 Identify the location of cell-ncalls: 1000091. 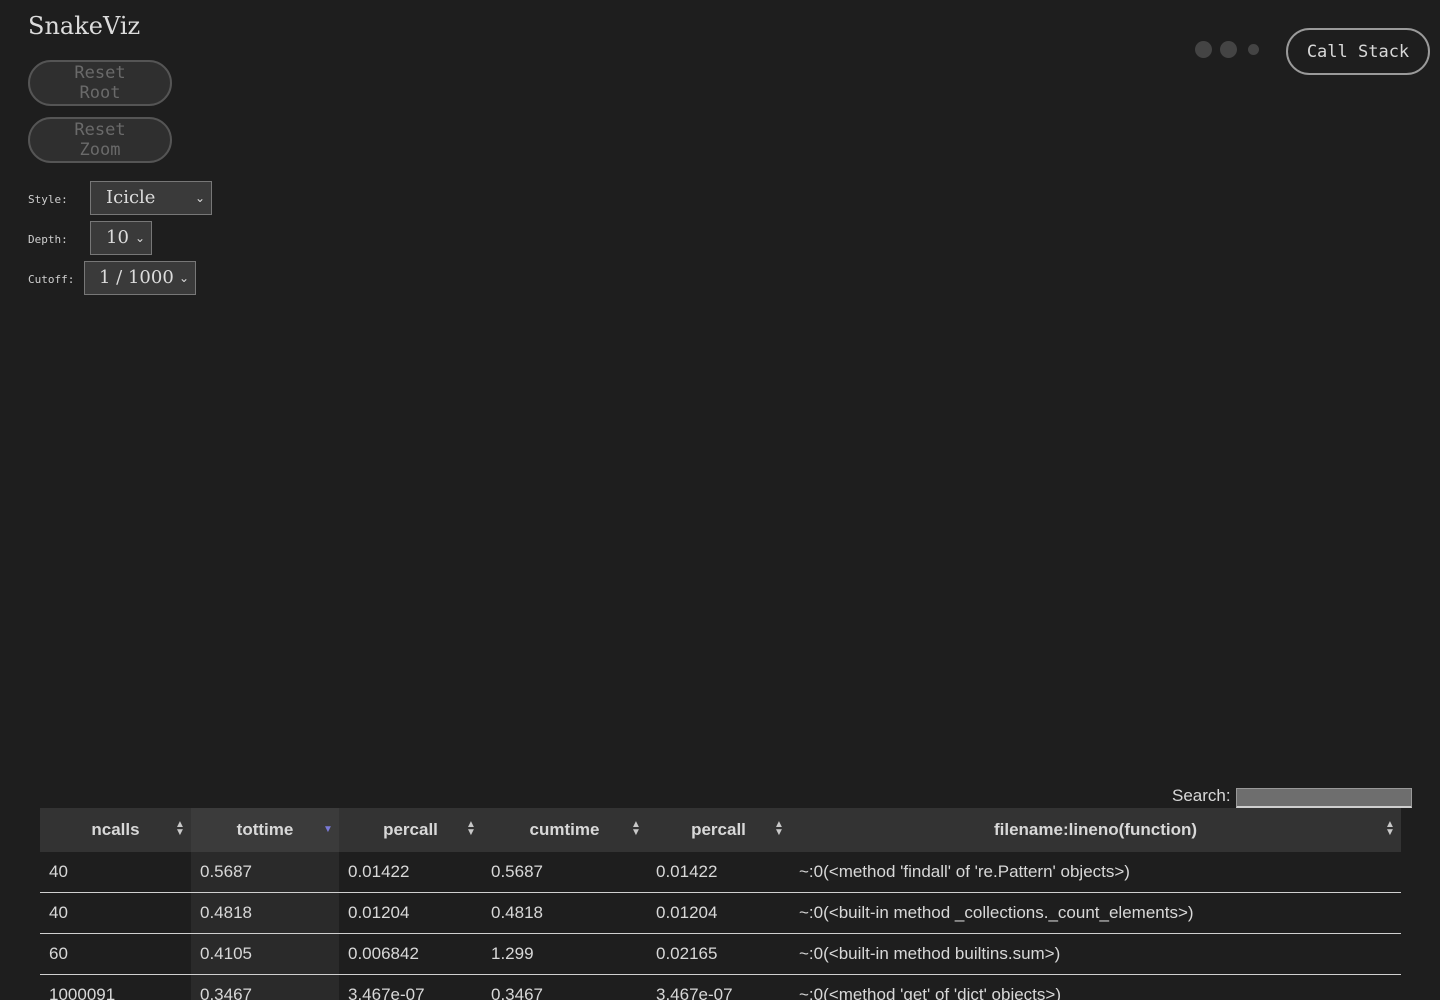
(115, 987).